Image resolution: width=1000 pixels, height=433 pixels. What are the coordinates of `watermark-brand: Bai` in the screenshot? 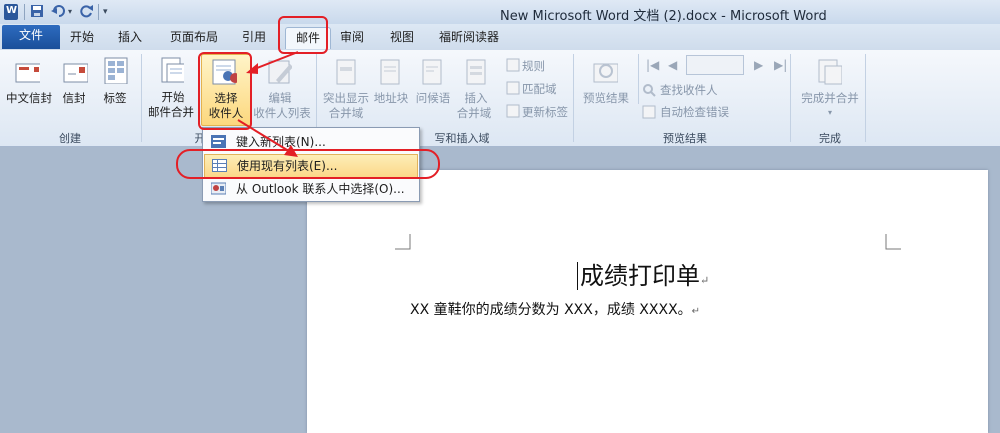 It's located at (798, 354).